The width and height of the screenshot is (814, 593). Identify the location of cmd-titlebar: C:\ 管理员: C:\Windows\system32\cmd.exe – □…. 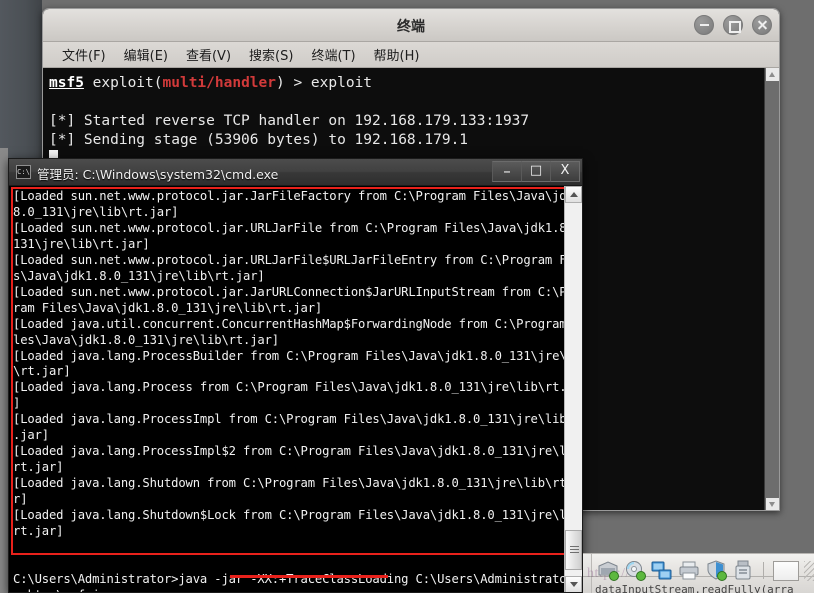
(295, 172).